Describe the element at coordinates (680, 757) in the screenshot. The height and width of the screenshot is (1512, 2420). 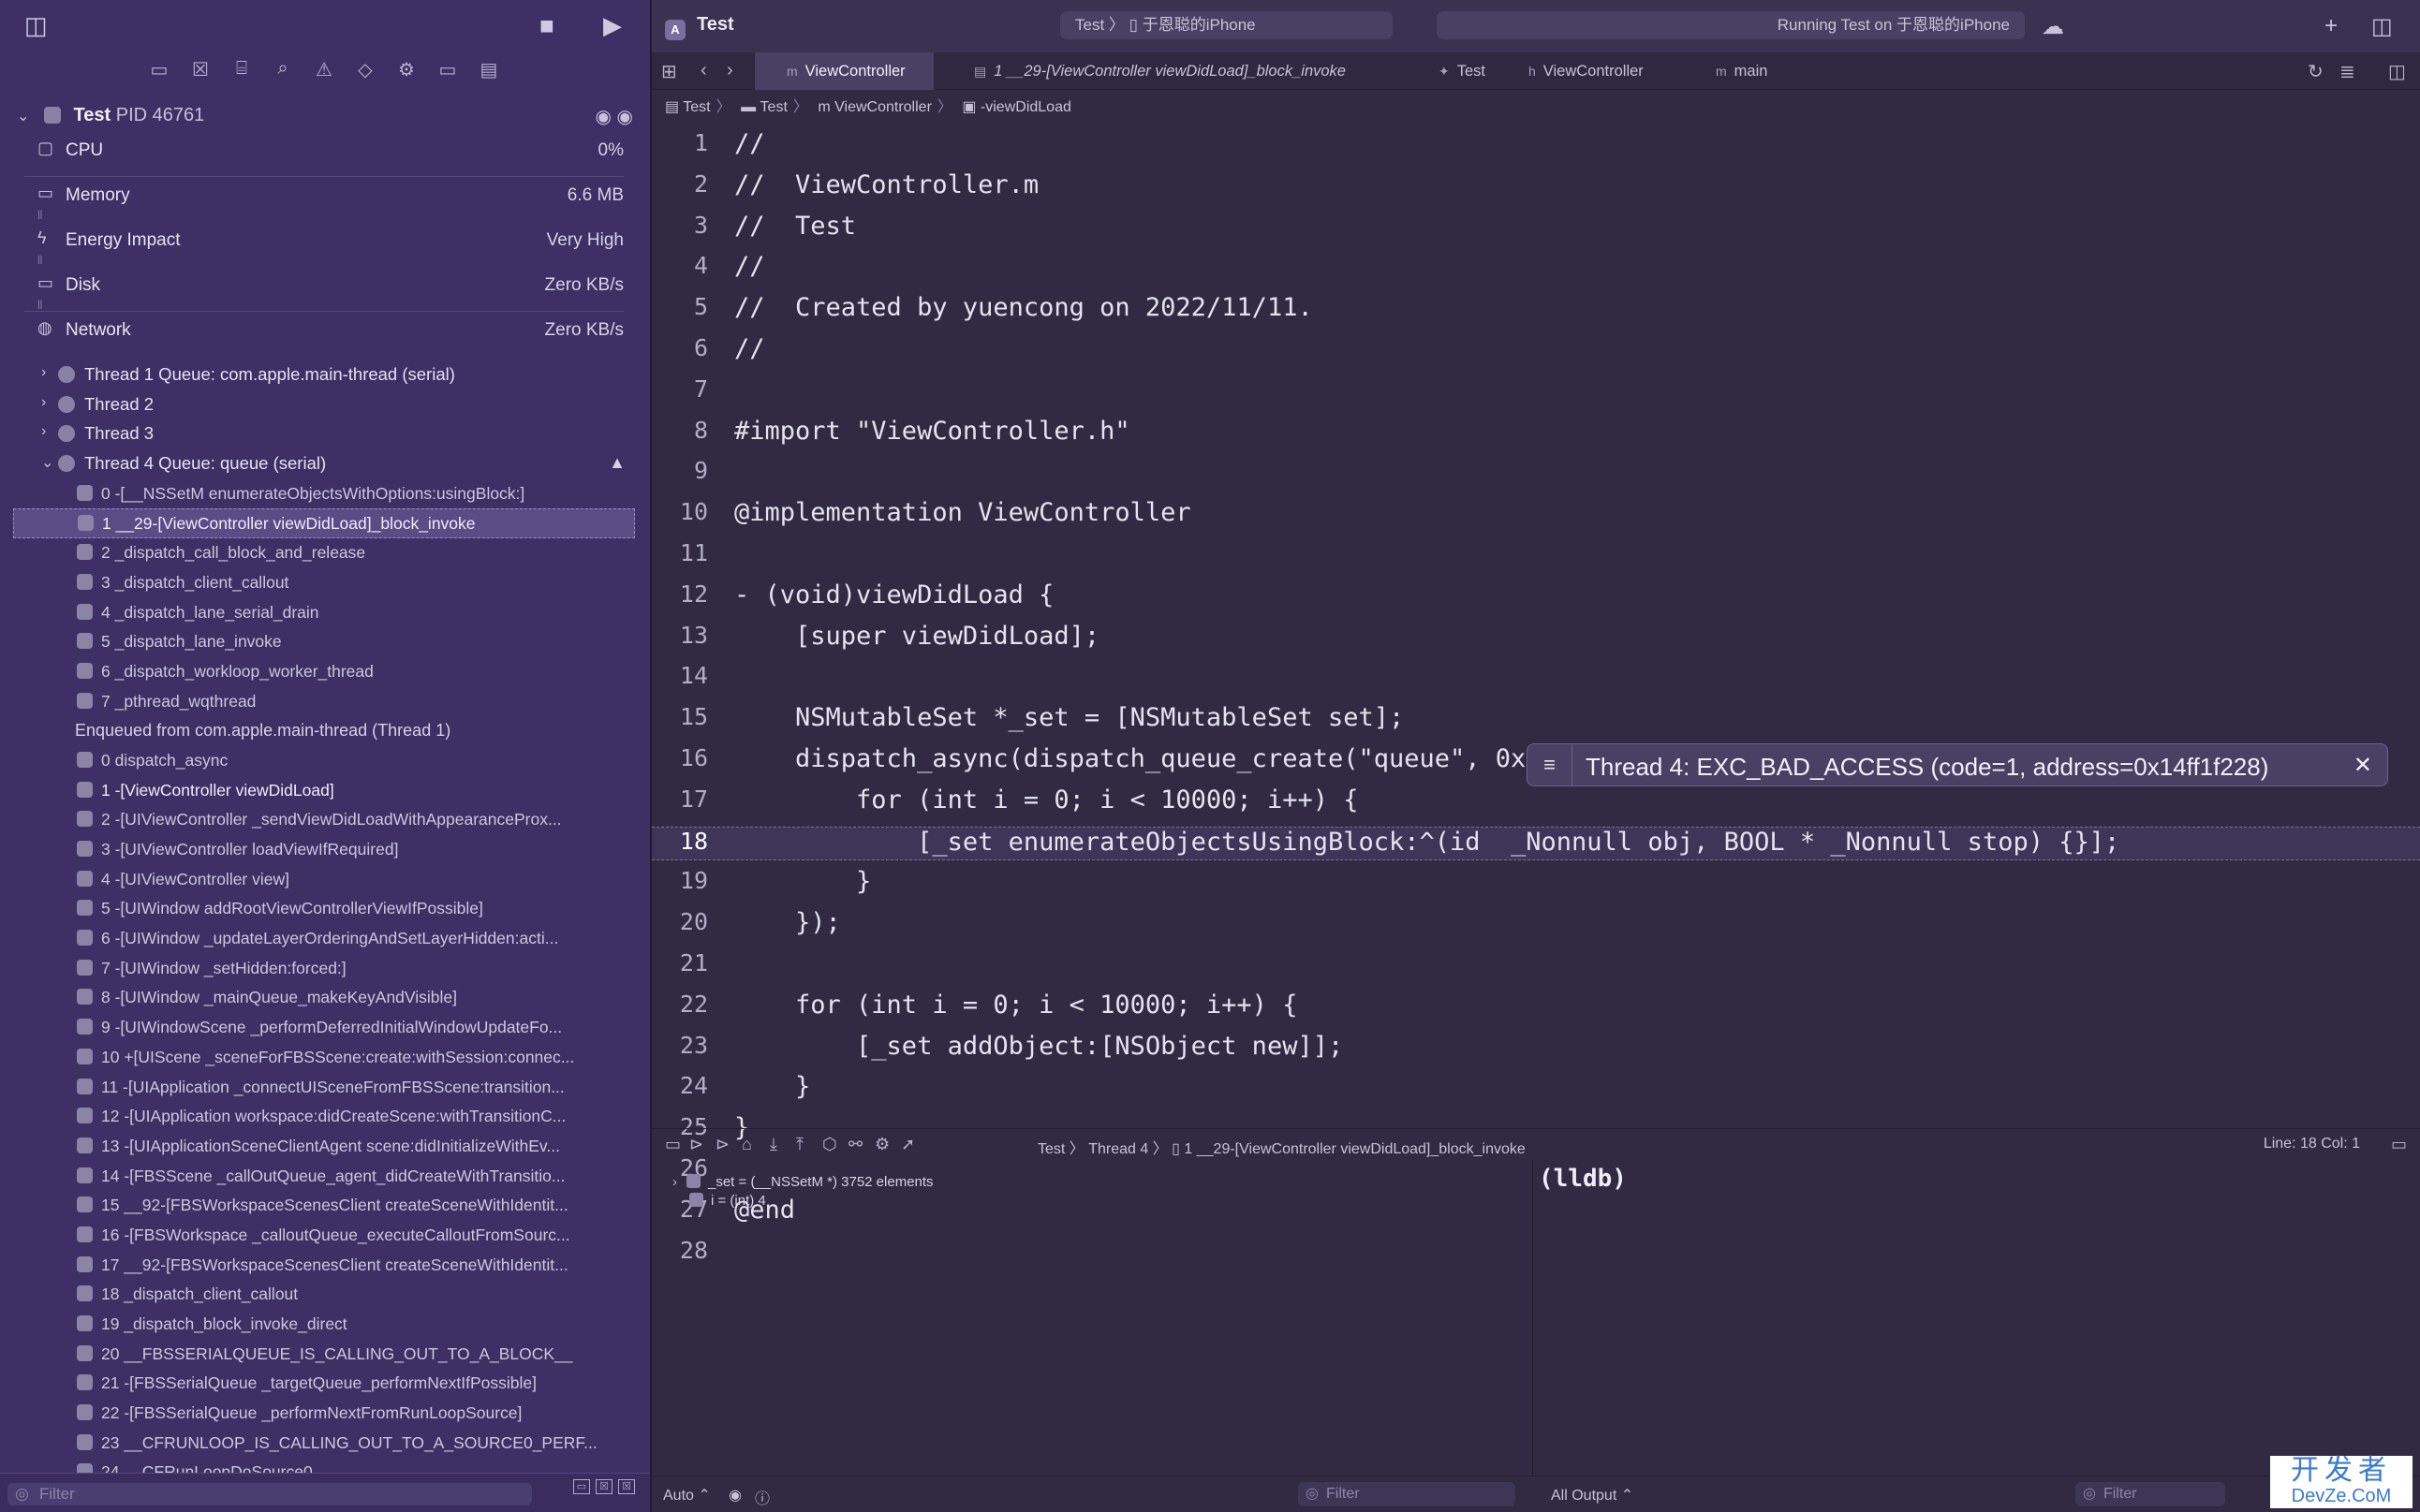
I see `line-number: 16` at that location.